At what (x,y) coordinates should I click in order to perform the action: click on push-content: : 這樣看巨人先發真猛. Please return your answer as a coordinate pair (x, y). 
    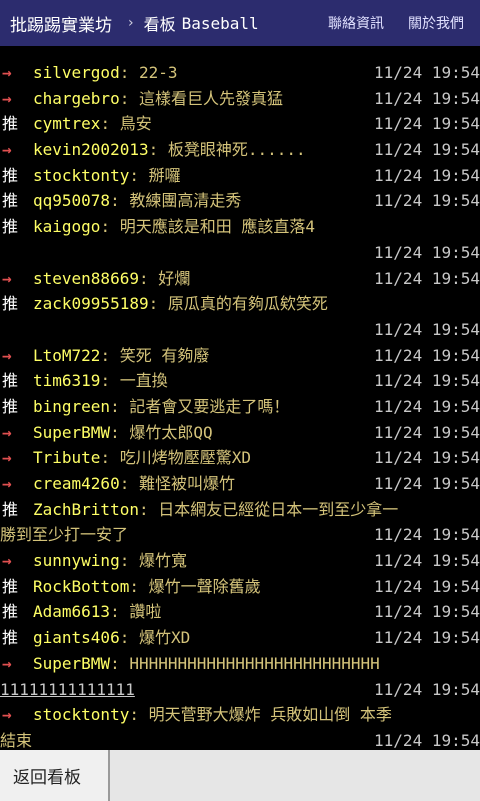
    Looking at the image, I should click on (201, 98).